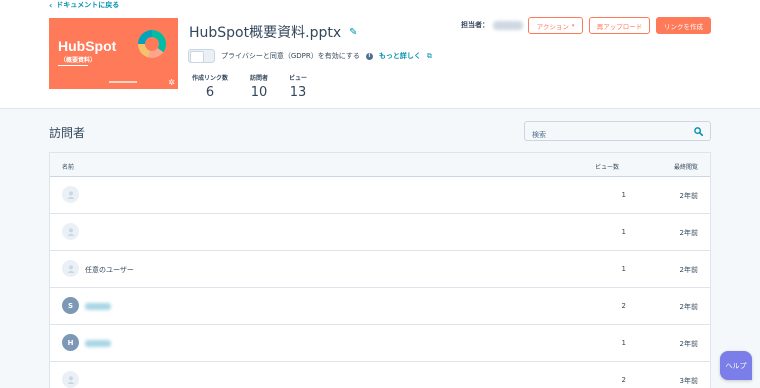  Describe the element at coordinates (298, 92) in the screenshot. I see `stat-value: 13` at that location.